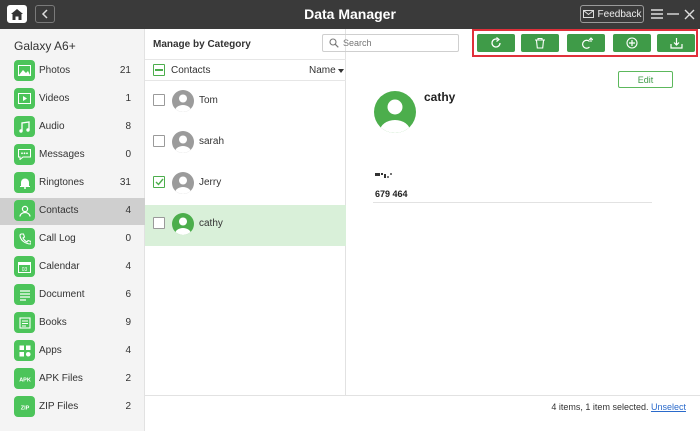 The image size is (700, 431). I want to click on list-header-label: Contacts, so click(191, 70).